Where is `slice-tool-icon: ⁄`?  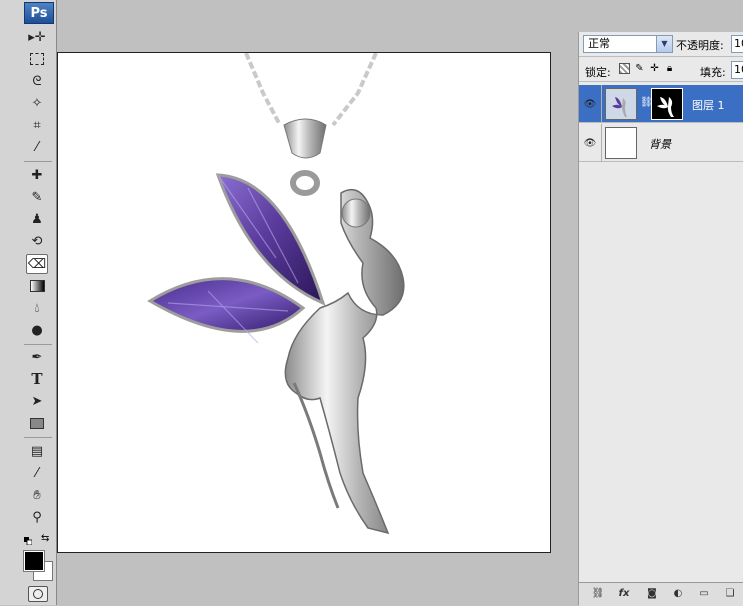
slice-tool-icon: ⁄ is located at coordinates (37, 147).